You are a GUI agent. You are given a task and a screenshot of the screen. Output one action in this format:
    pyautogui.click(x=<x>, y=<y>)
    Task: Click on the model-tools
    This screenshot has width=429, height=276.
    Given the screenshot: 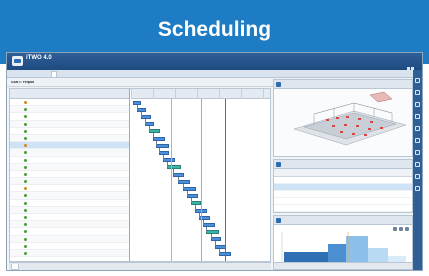 What is the action you would take?
    pyautogui.click(x=379, y=88)
    